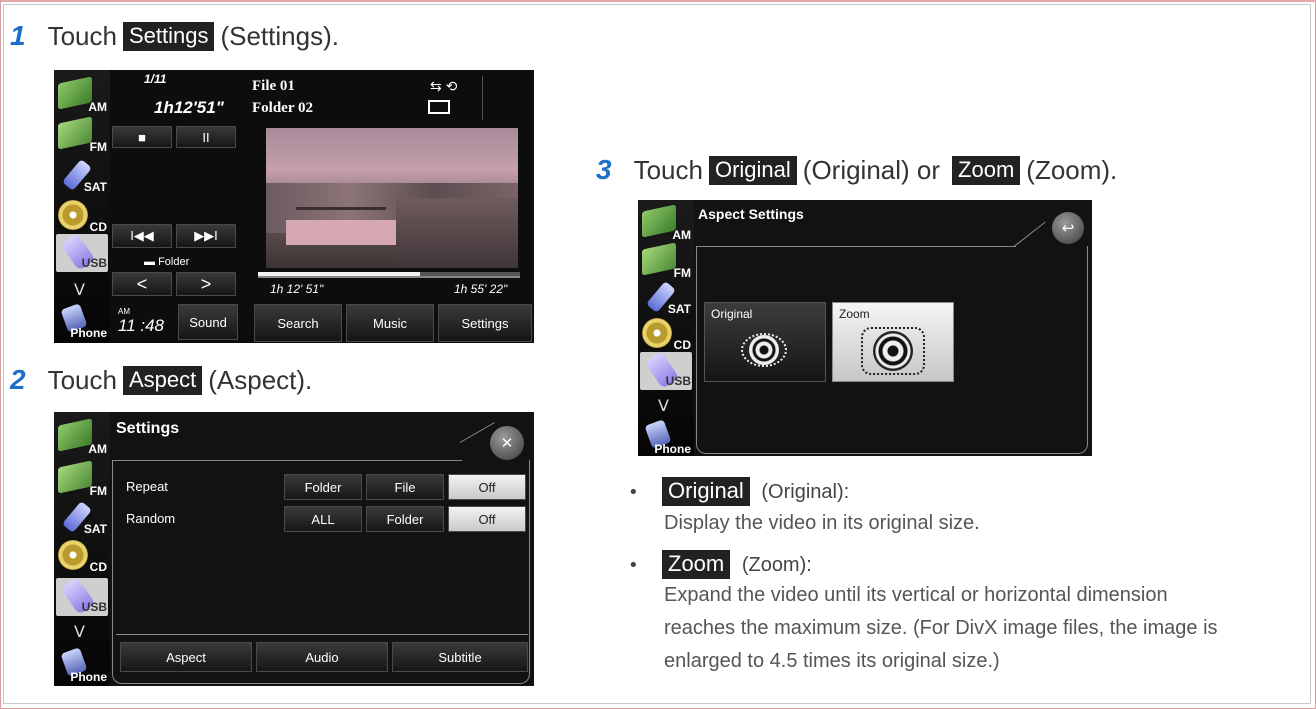 The width and height of the screenshot is (1316, 709). Describe the element at coordinates (298, 323) in the screenshot. I see `search-button: Search` at that location.